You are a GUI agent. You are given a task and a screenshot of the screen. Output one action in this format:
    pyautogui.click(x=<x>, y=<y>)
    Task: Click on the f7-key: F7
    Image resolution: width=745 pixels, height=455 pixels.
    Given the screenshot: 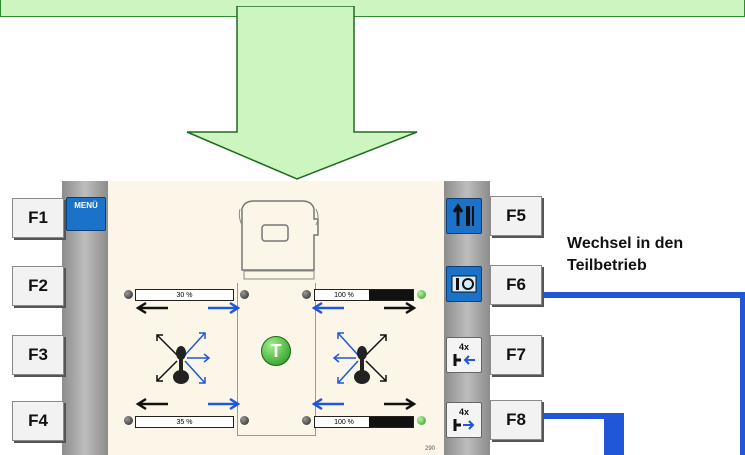 What is the action you would take?
    pyautogui.click(x=516, y=355)
    